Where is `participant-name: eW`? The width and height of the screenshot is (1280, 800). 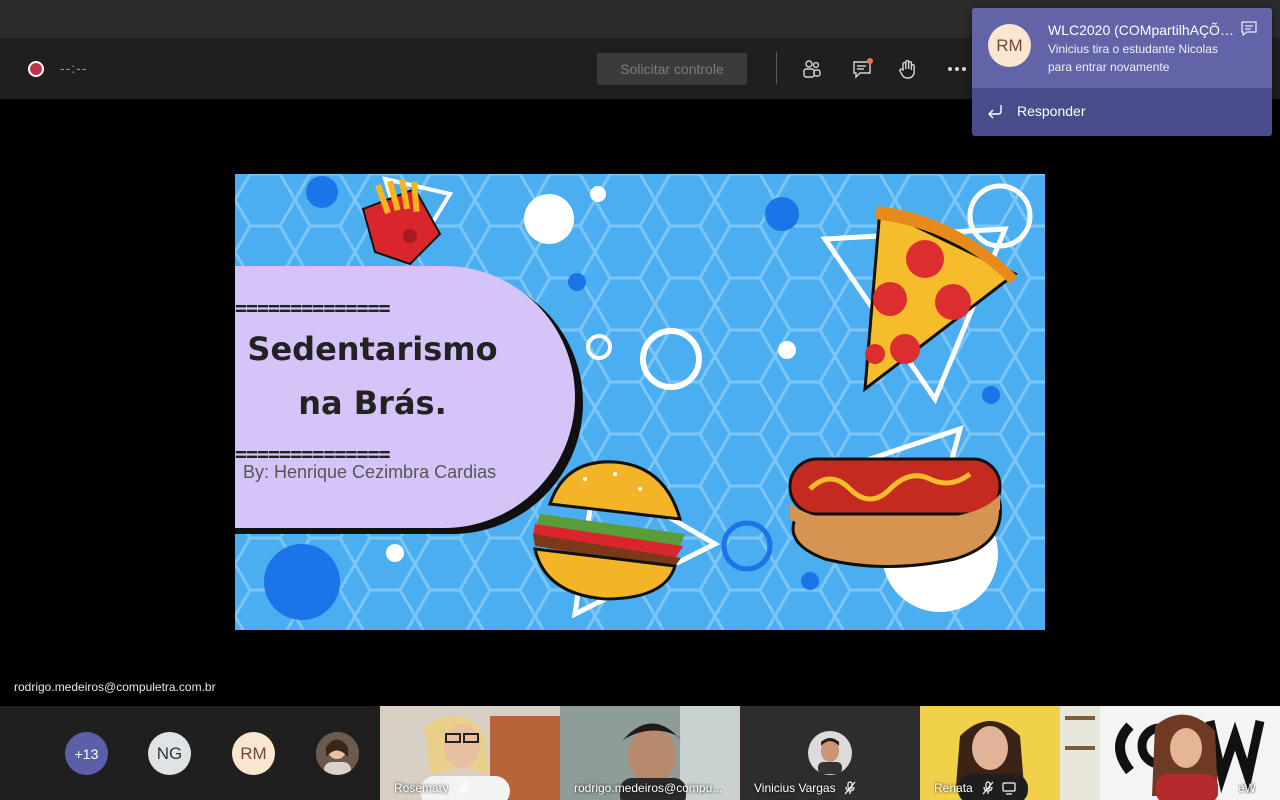 participant-name: eW is located at coordinates (1247, 788).